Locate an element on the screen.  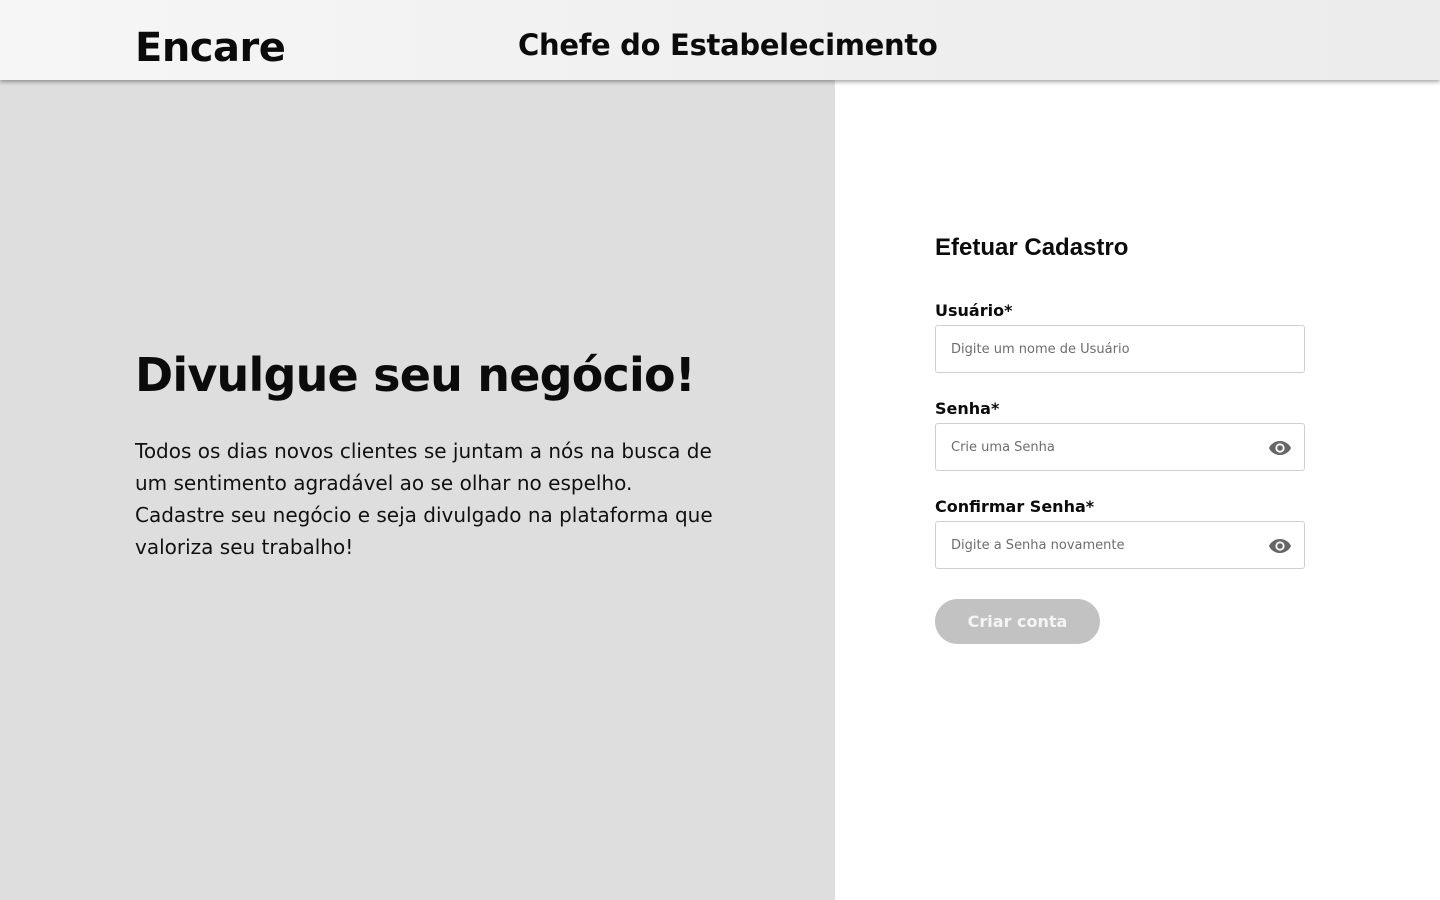
header-title: Chefe do Estabelecimento is located at coordinates (728, 45).